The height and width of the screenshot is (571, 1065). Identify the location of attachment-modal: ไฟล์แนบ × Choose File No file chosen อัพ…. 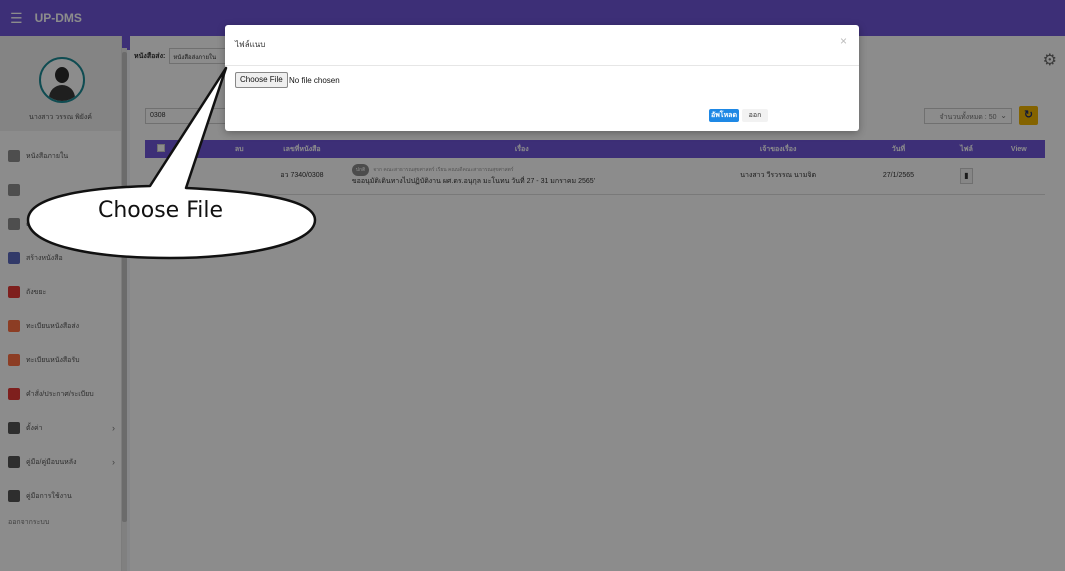
(542, 78).